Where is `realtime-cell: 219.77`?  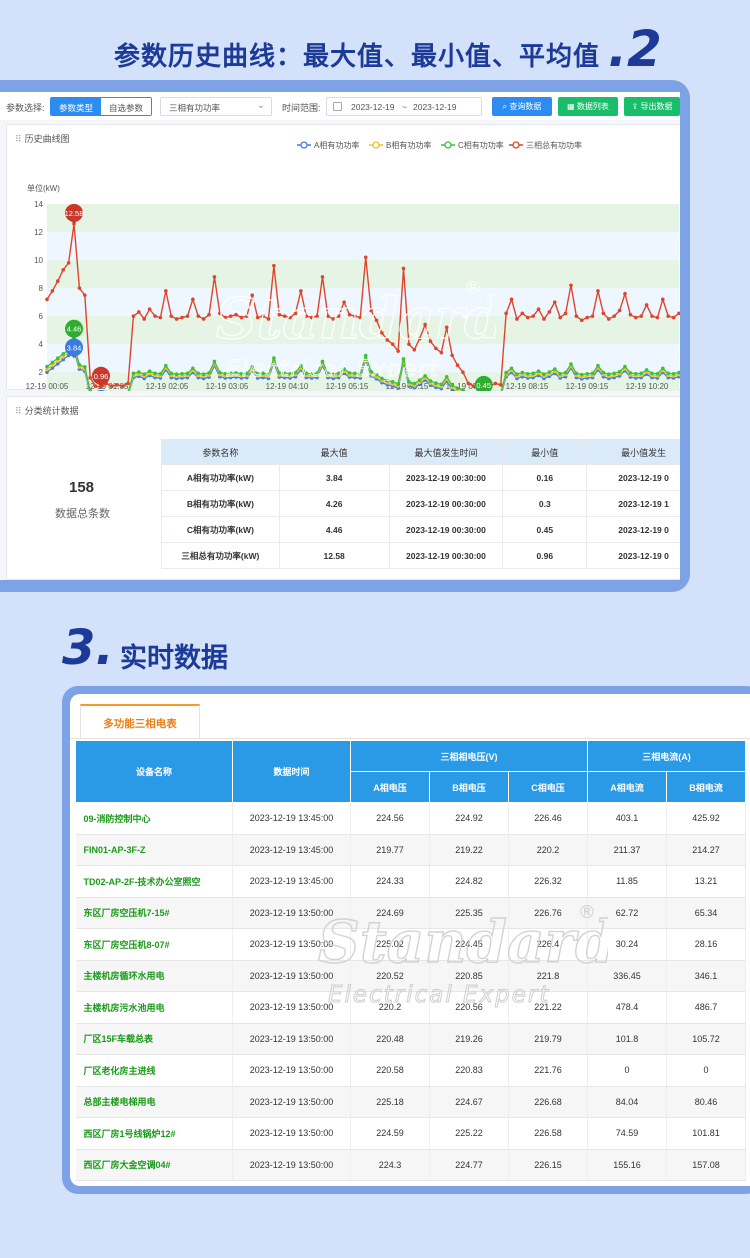
realtime-cell: 219.77 is located at coordinates (390, 850).